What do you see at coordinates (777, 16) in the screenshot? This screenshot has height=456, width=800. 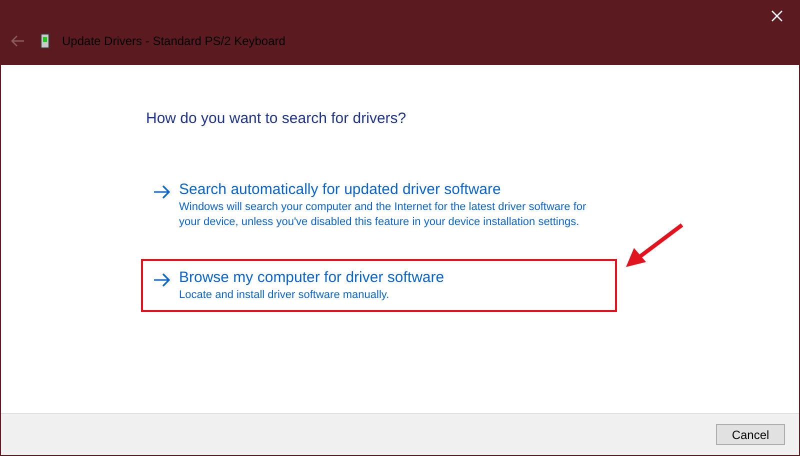 I see `close-icon` at bounding box center [777, 16].